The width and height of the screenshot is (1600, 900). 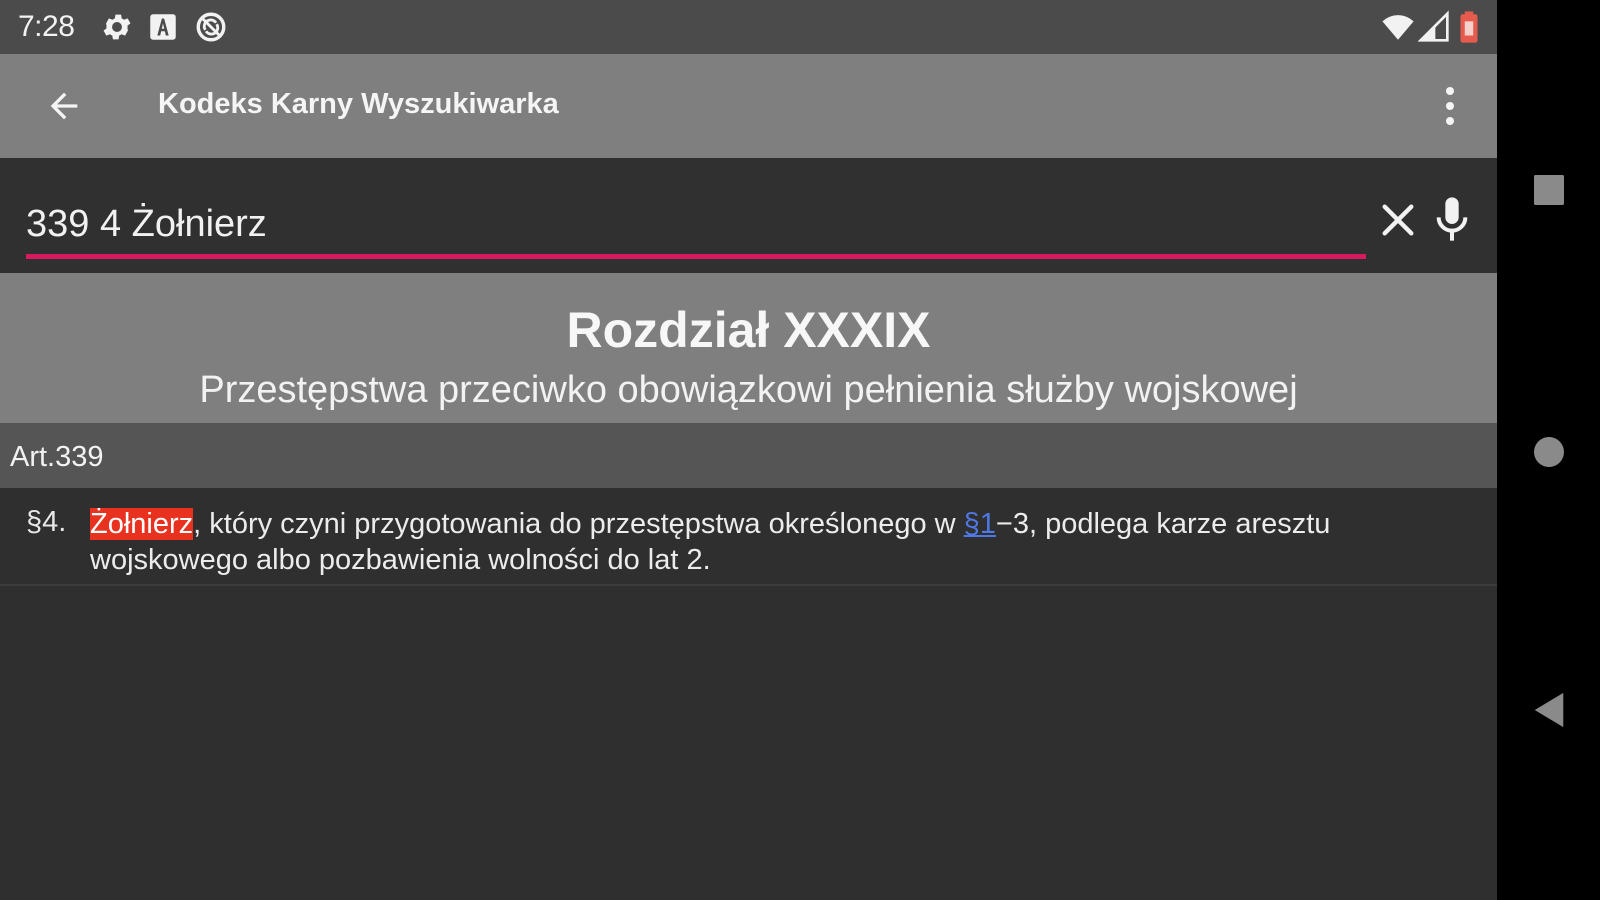 I want to click on back-icon, so click(x=1549, y=710).